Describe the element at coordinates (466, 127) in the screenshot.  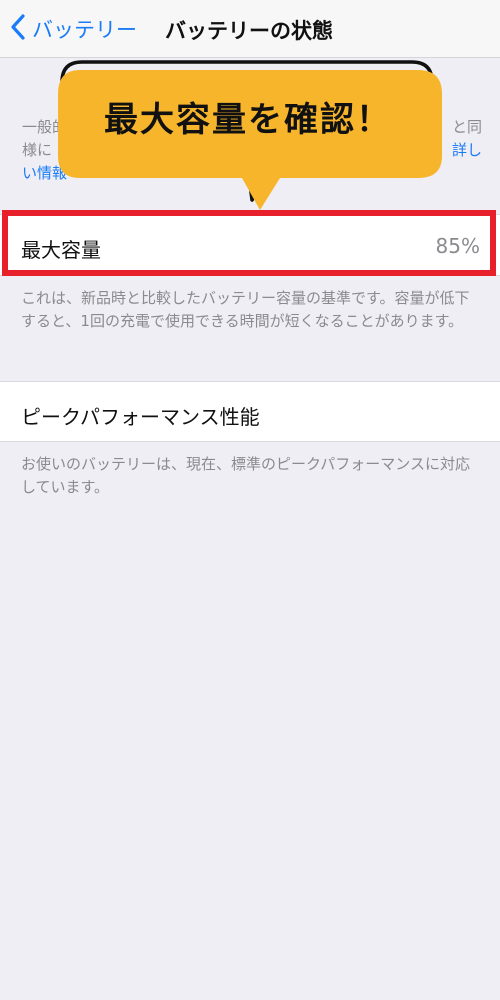
I see `top-desc-fragment: と同` at that location.